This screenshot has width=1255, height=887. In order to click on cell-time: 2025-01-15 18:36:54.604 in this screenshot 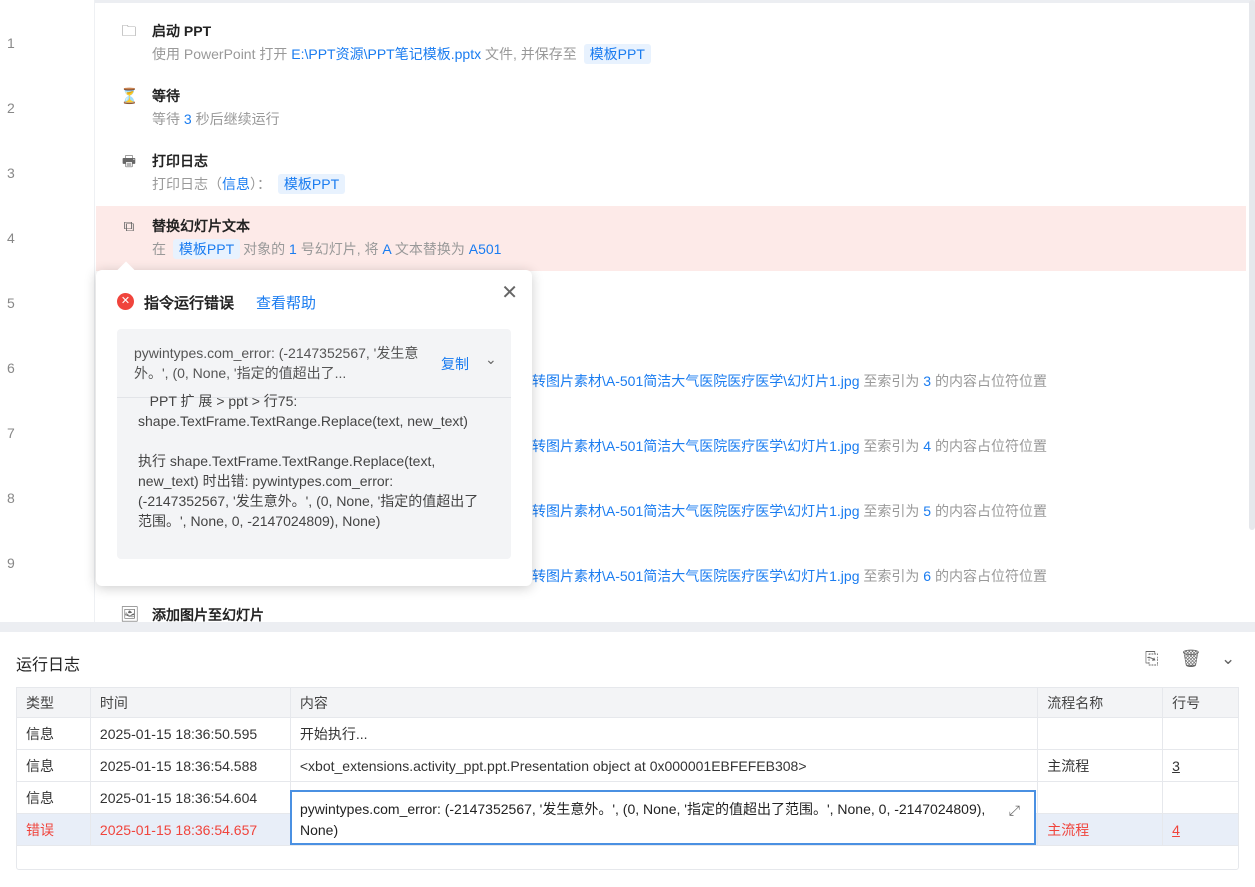, I will do `click(190, 797)`.